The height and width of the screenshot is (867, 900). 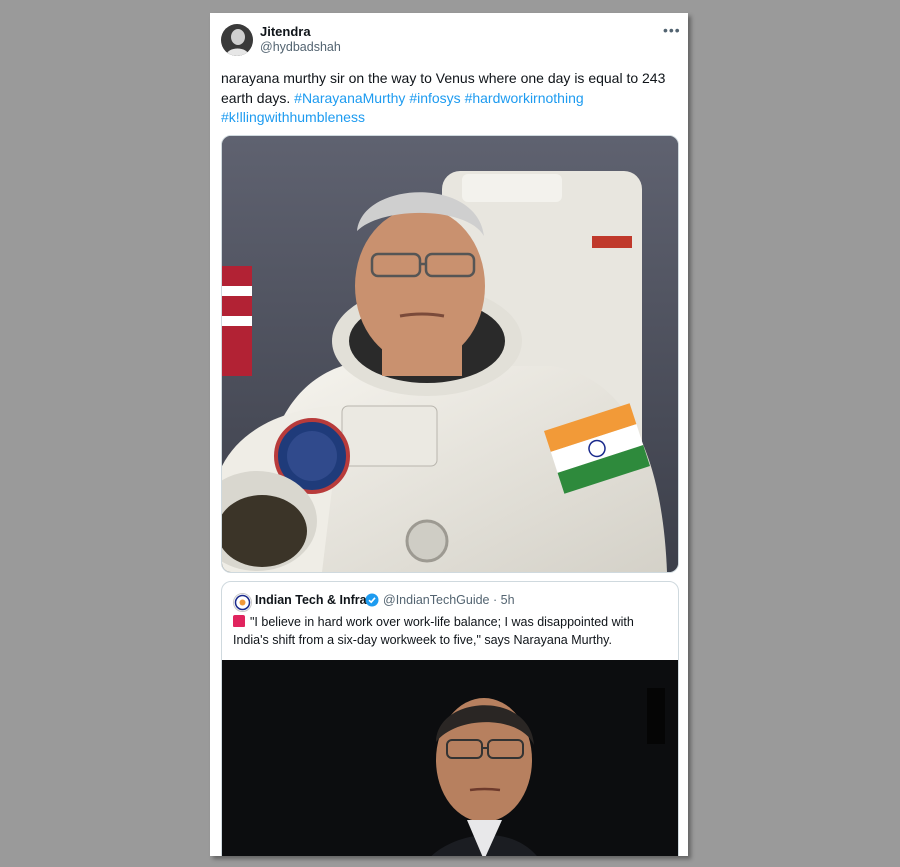 I want to click on portrait-photo, so click(x=450, y=758).